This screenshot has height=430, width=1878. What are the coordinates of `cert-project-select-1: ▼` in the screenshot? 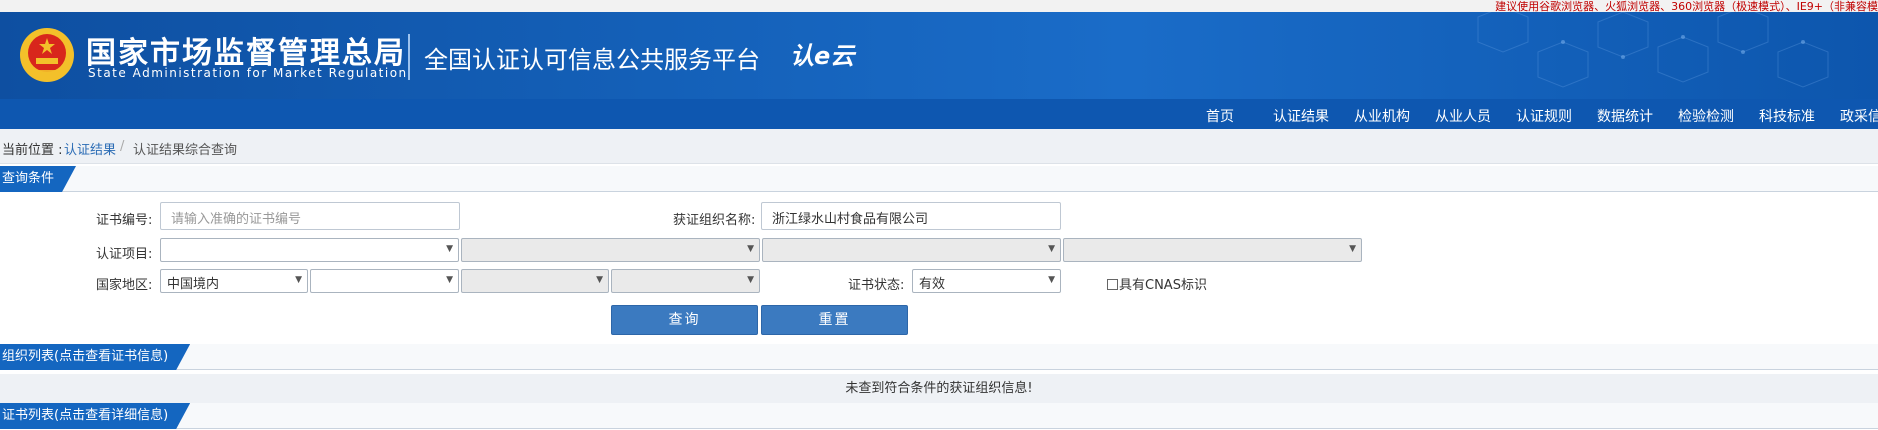 It's located at (309, 250).